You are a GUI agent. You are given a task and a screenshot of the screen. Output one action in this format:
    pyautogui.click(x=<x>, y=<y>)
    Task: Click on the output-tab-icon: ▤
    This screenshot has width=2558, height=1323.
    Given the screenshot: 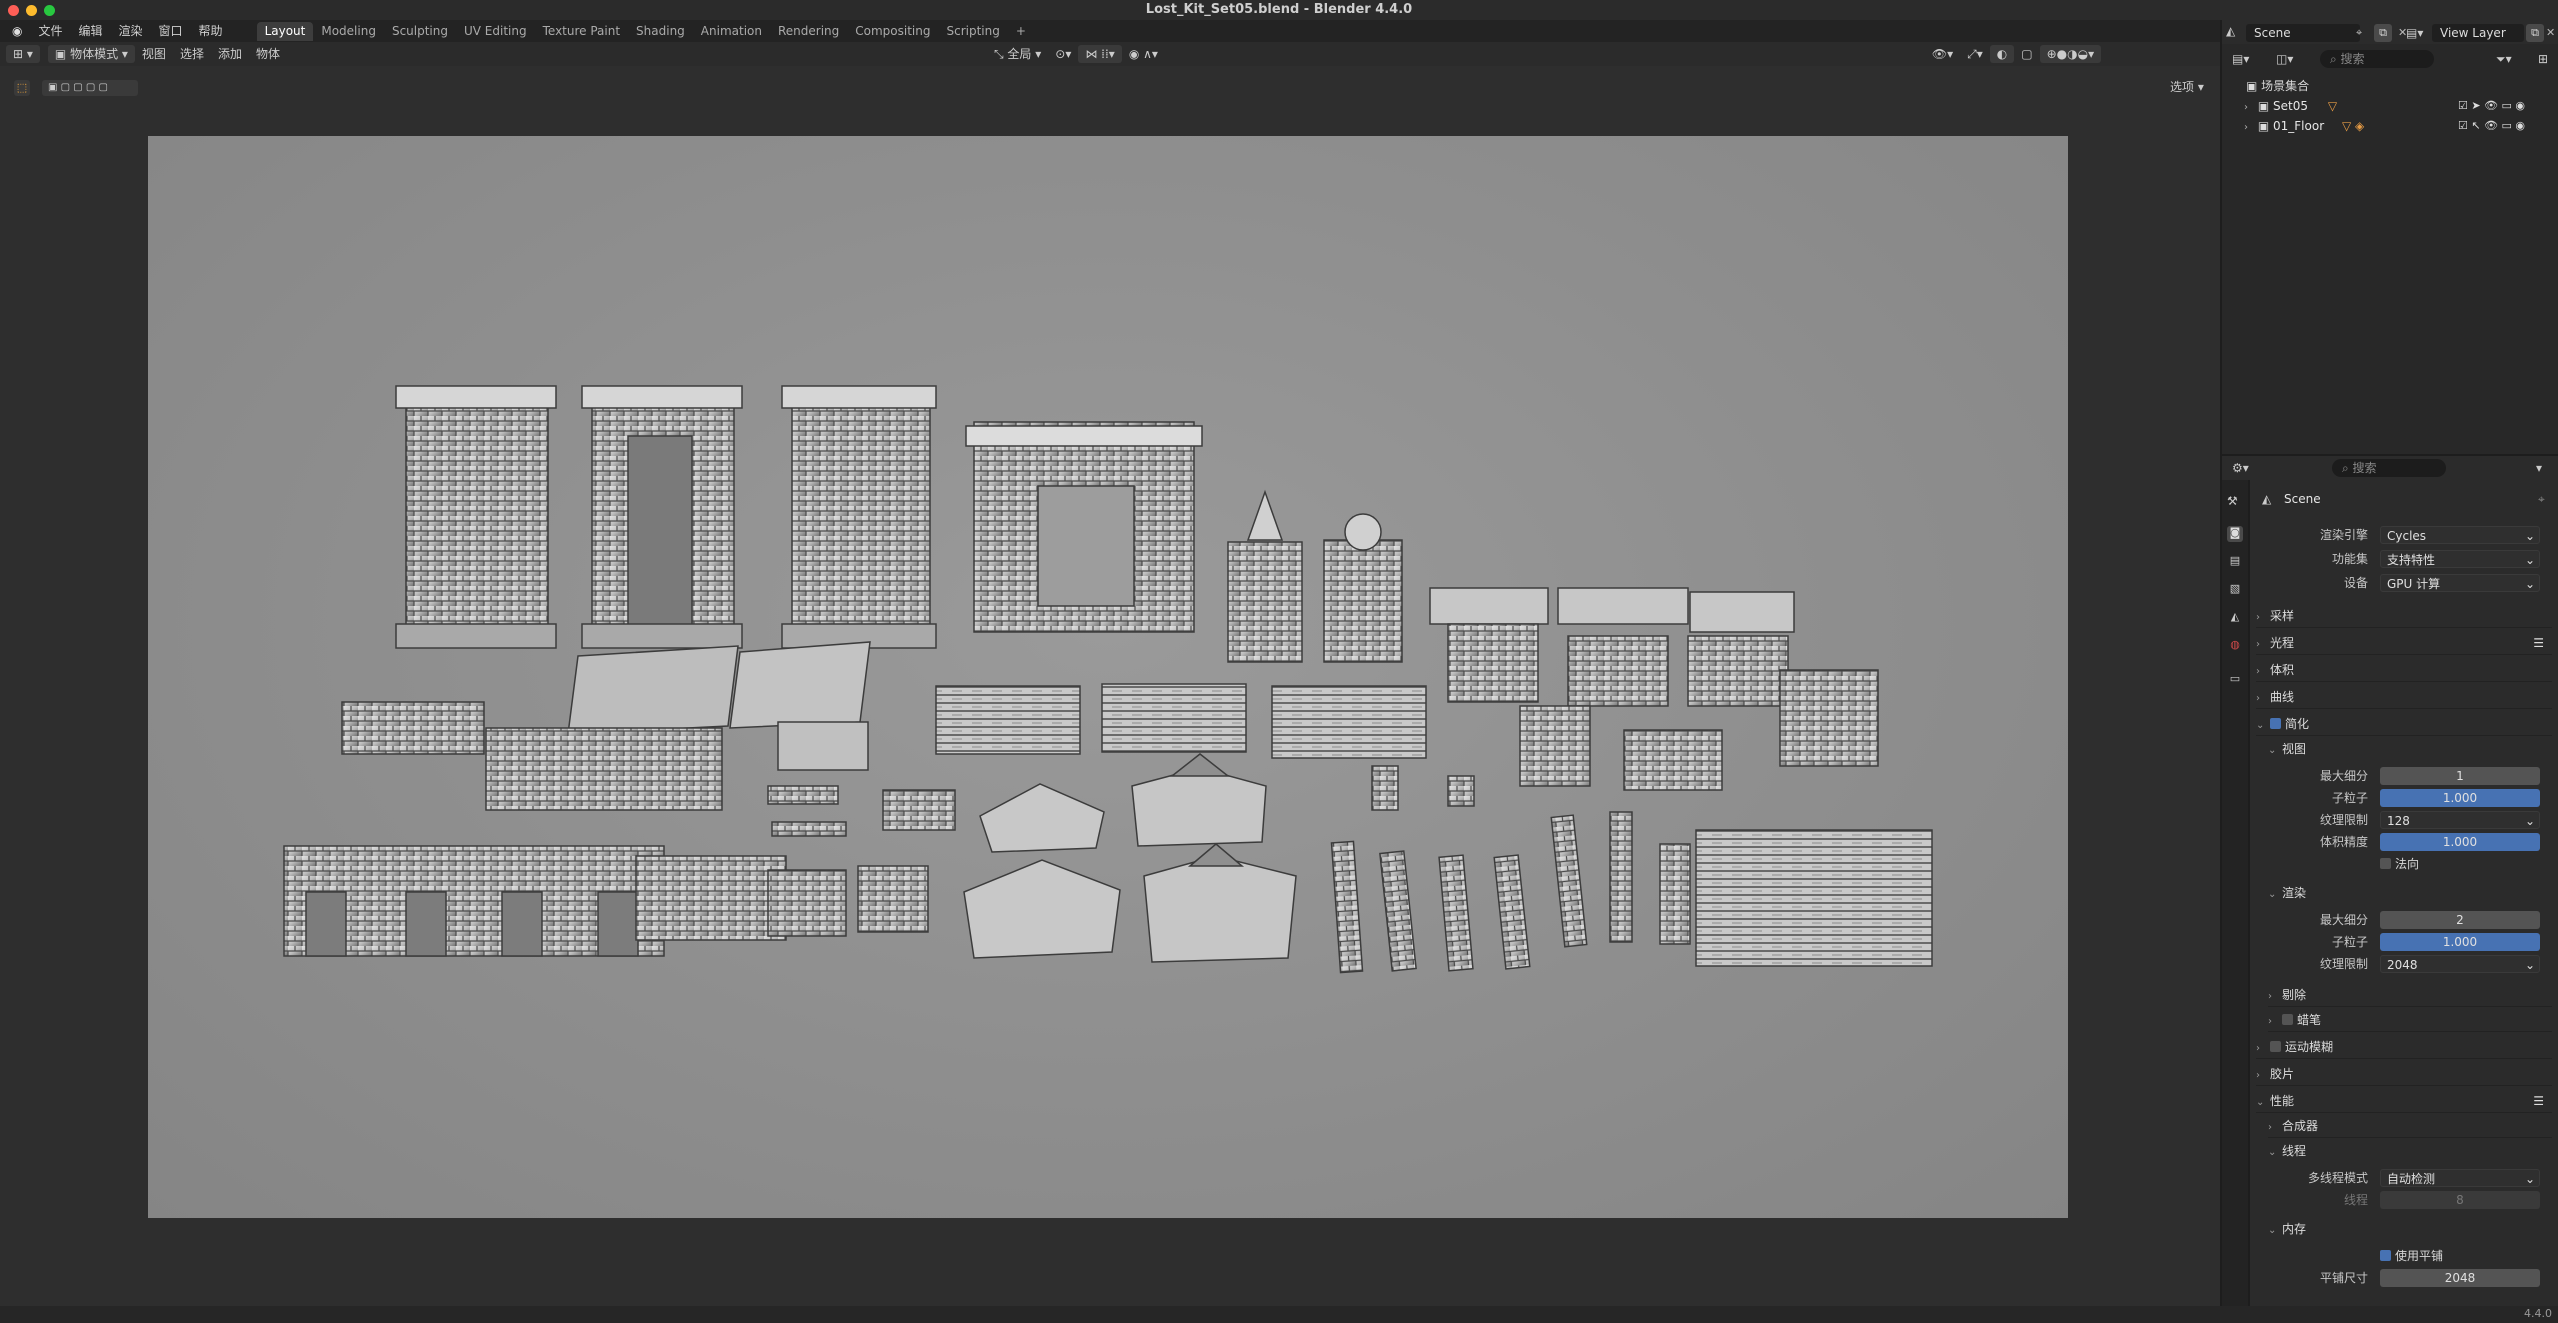 What is the action you would take?
    pyautogui.click(x=2235, y=562)
    